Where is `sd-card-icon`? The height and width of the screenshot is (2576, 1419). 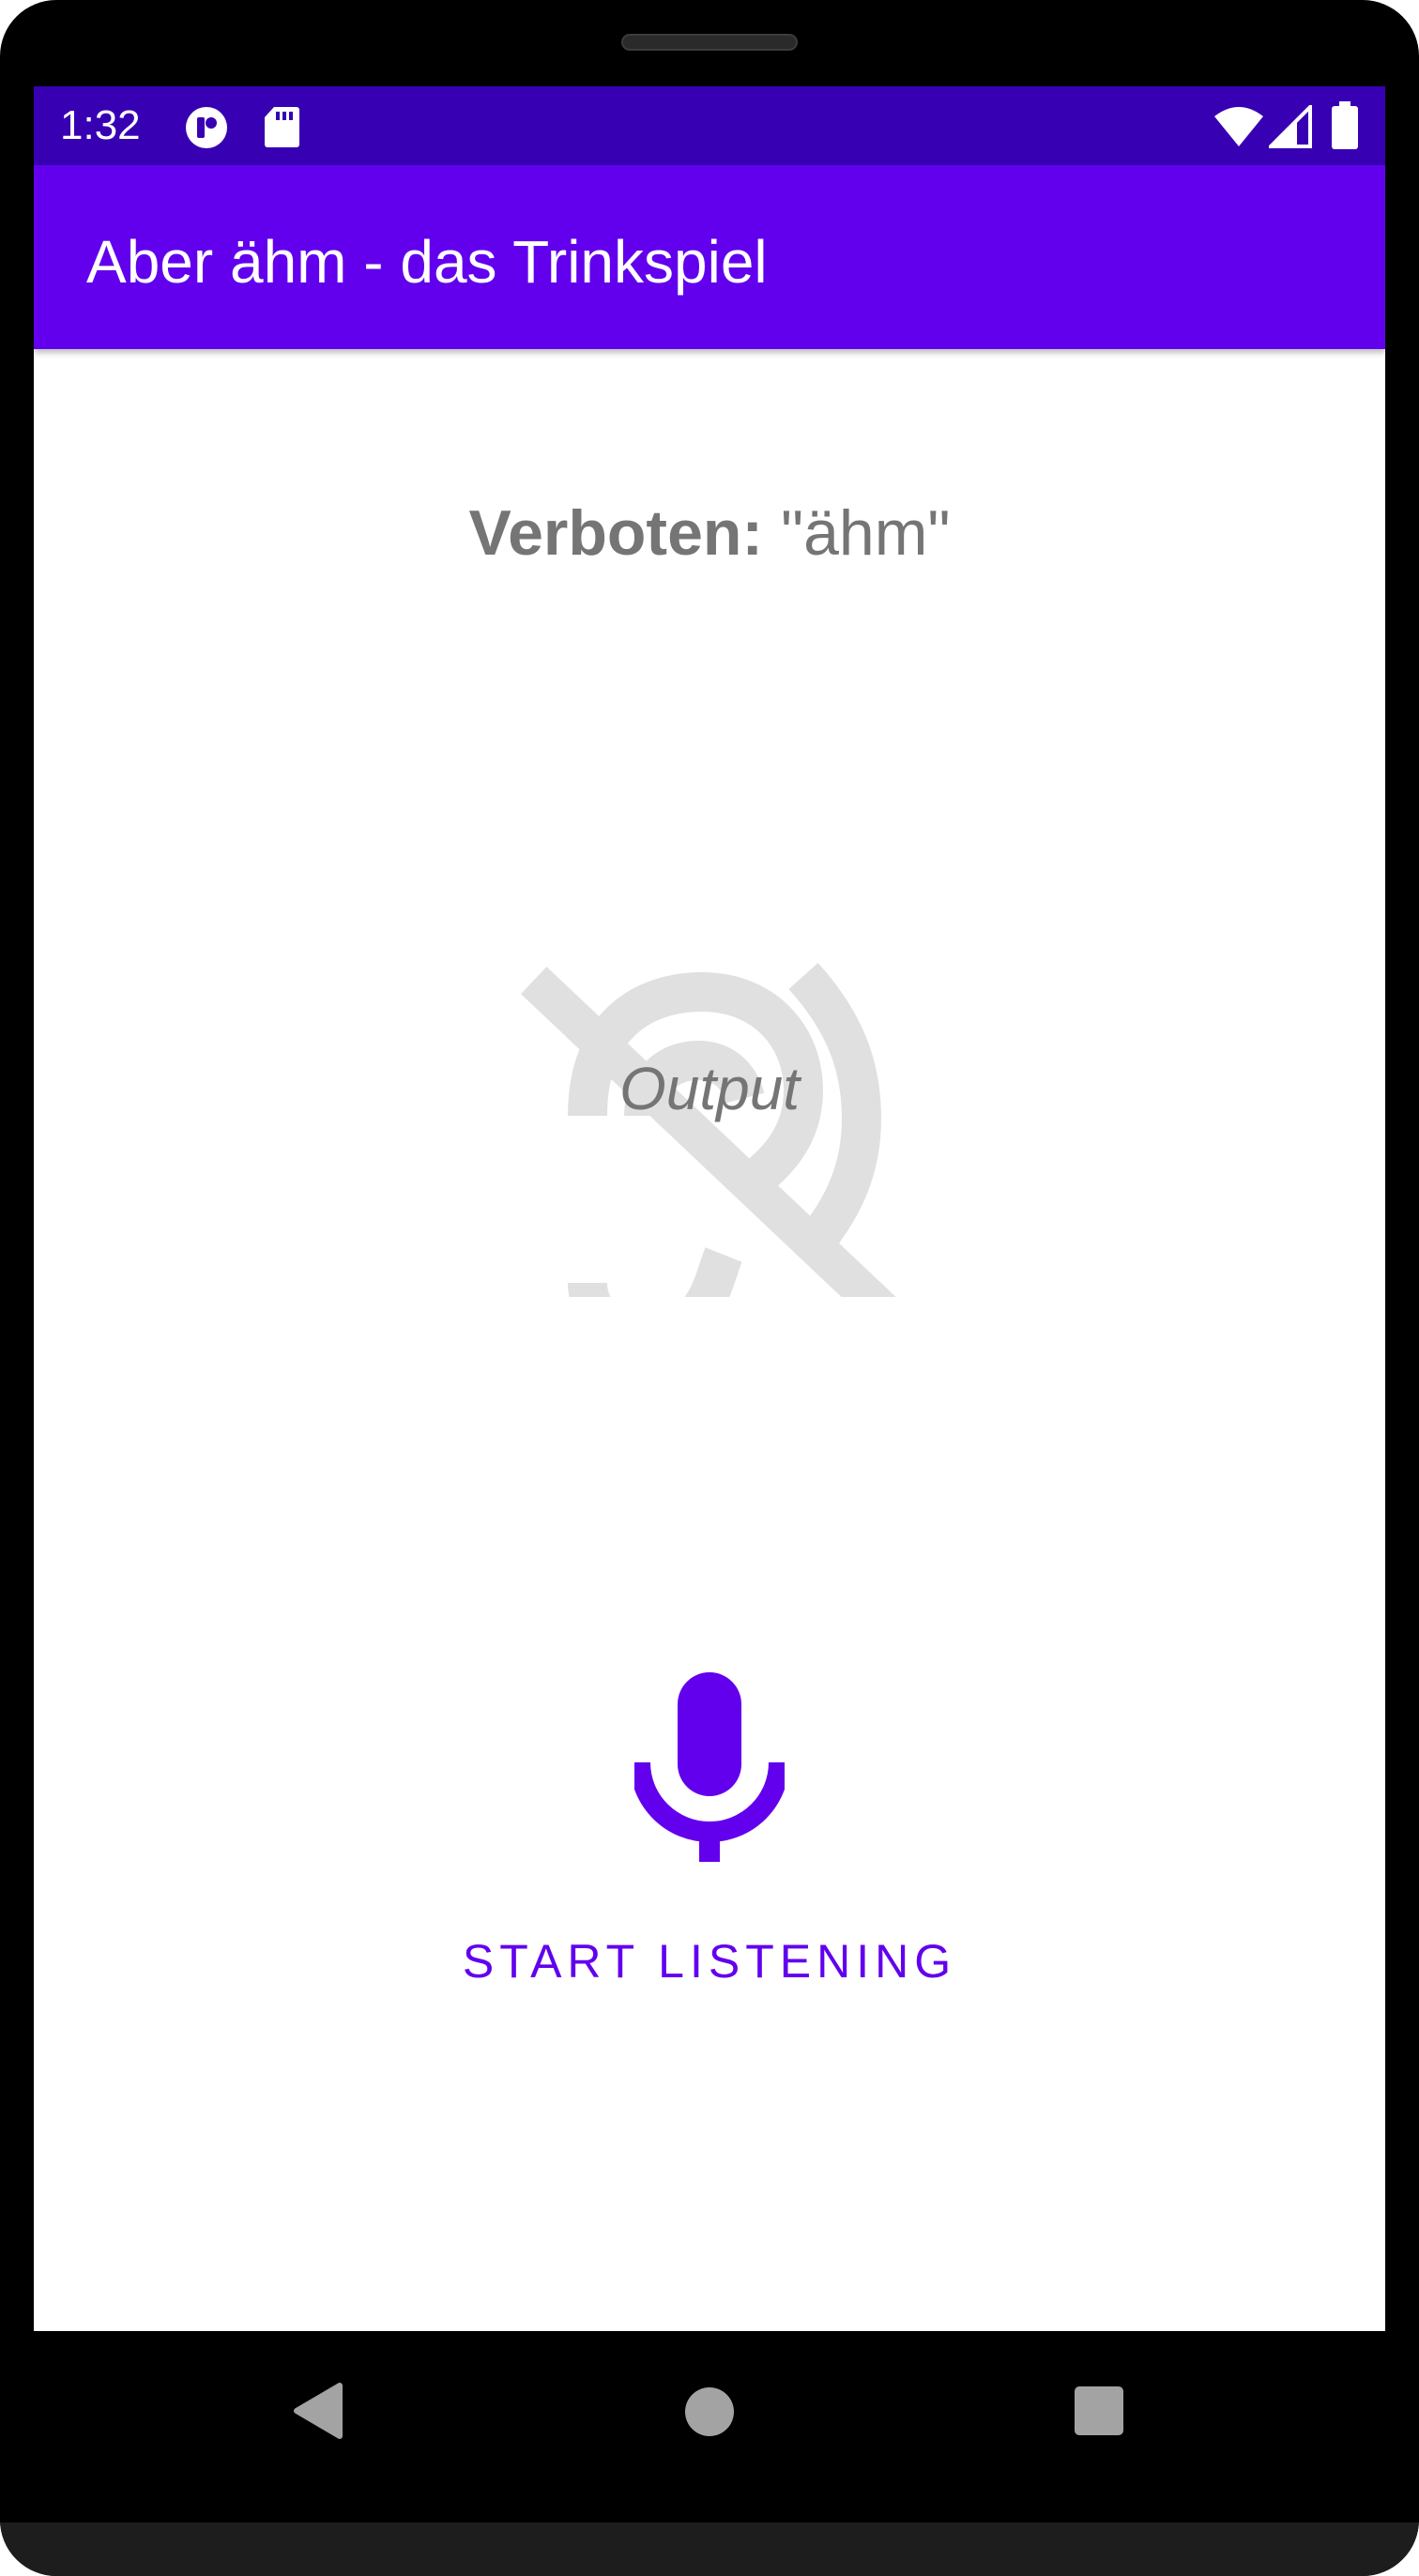 sd-card-icon is located at coordinates (282, 127).